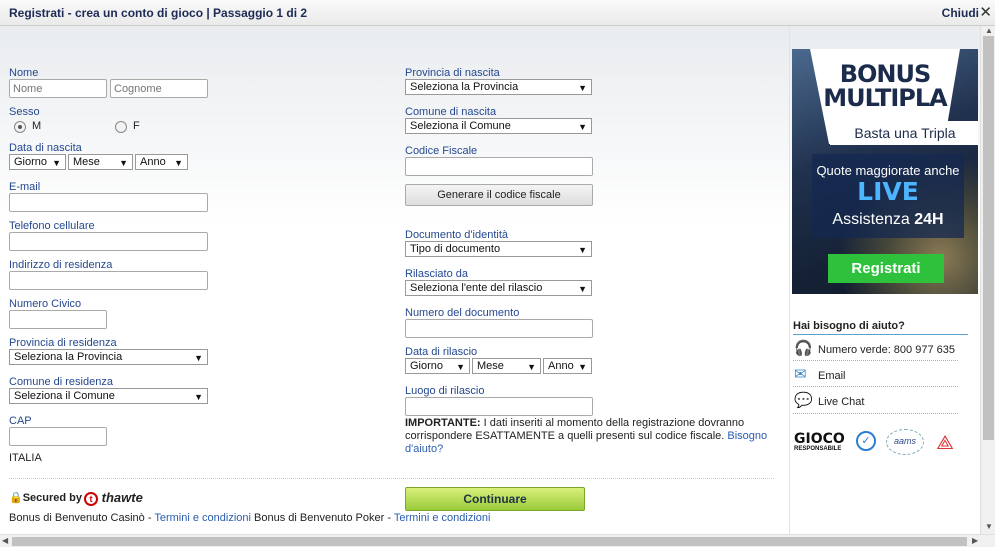  I want to click on email-input, so click(108, 202).